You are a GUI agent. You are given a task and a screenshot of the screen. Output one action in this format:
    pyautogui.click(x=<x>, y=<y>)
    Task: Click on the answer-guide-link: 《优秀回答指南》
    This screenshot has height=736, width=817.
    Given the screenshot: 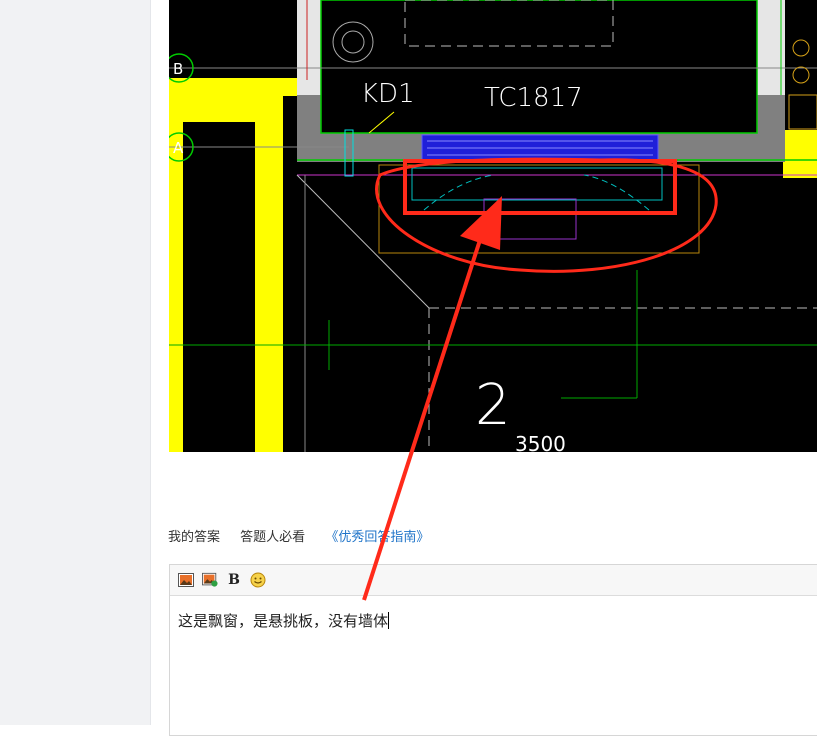 What is the action you would take?
    pyautogui.click(x=377, y=537)
    